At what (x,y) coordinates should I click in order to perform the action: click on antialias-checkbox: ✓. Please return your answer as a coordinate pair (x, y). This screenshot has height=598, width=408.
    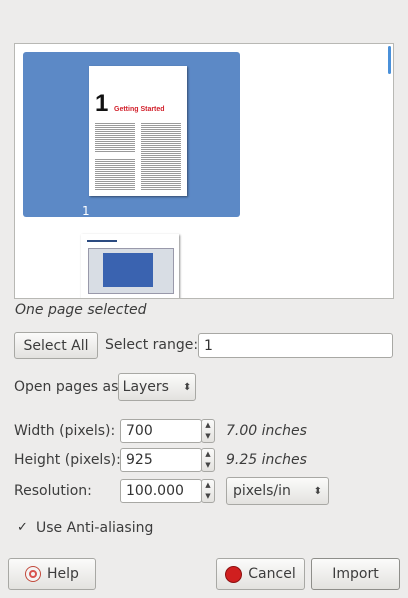
    Looking at the image, I should click on (23, 527).